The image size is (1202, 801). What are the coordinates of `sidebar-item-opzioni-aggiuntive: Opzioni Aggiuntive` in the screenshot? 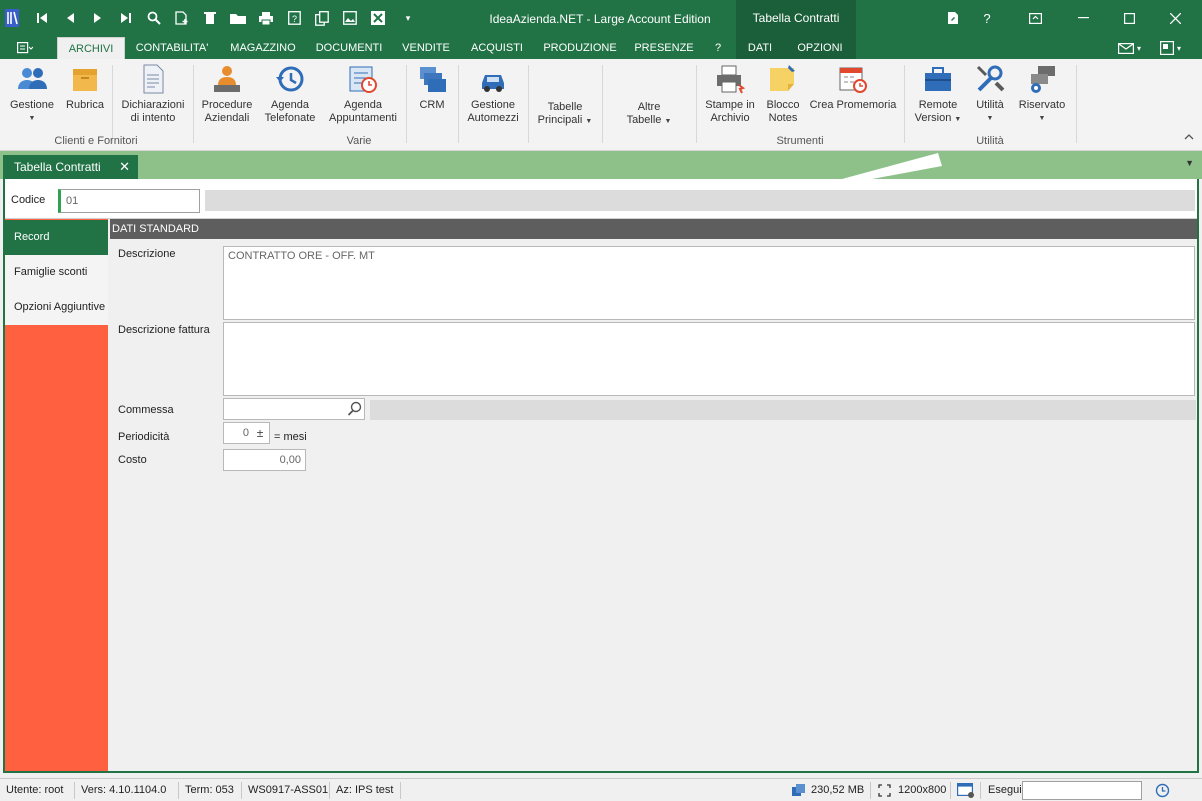 It's located at (56, 307).